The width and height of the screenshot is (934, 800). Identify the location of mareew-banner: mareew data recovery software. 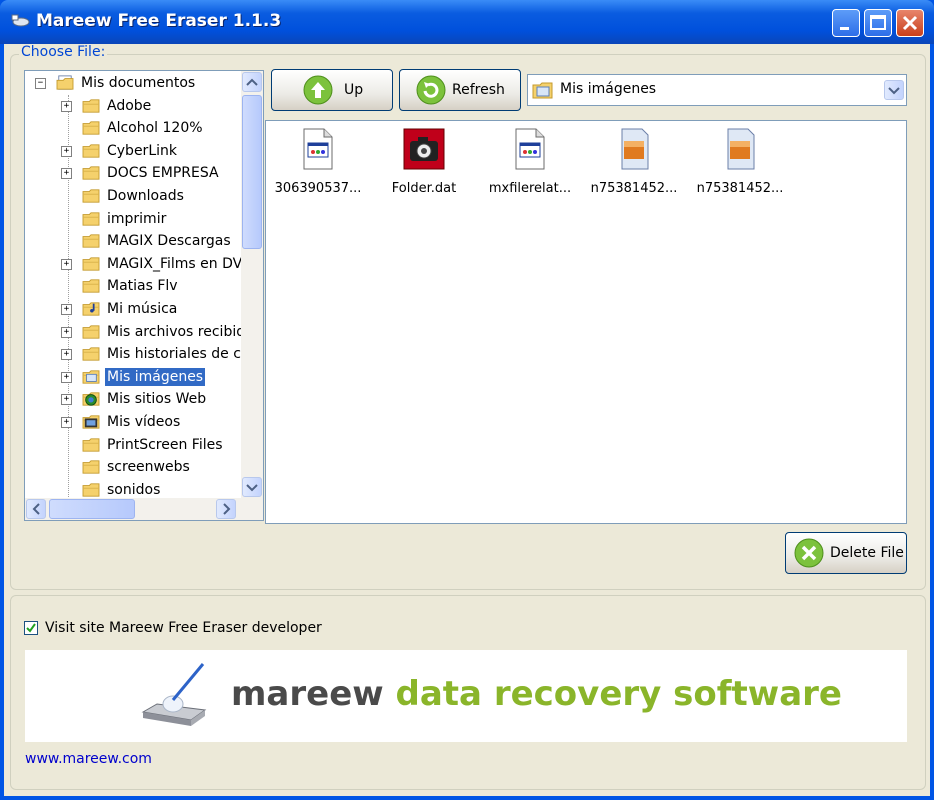
(466, 696).